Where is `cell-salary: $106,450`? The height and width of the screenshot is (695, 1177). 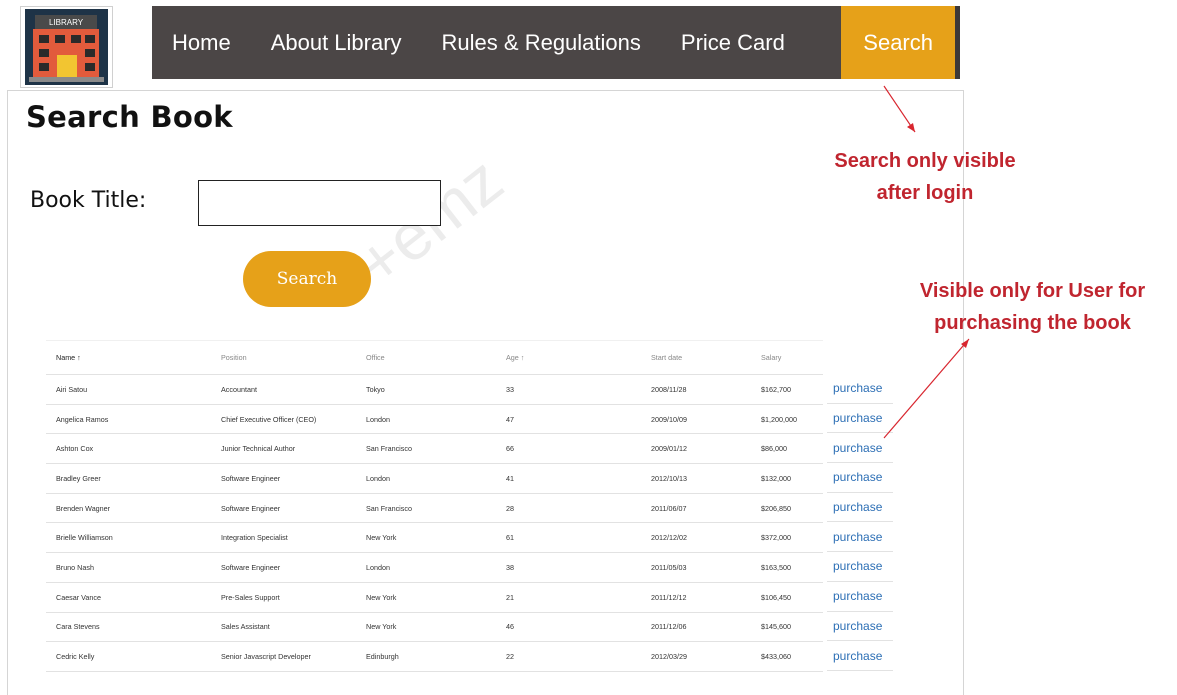 cell-salary: $106,450 is located at coordinates (787, 597).